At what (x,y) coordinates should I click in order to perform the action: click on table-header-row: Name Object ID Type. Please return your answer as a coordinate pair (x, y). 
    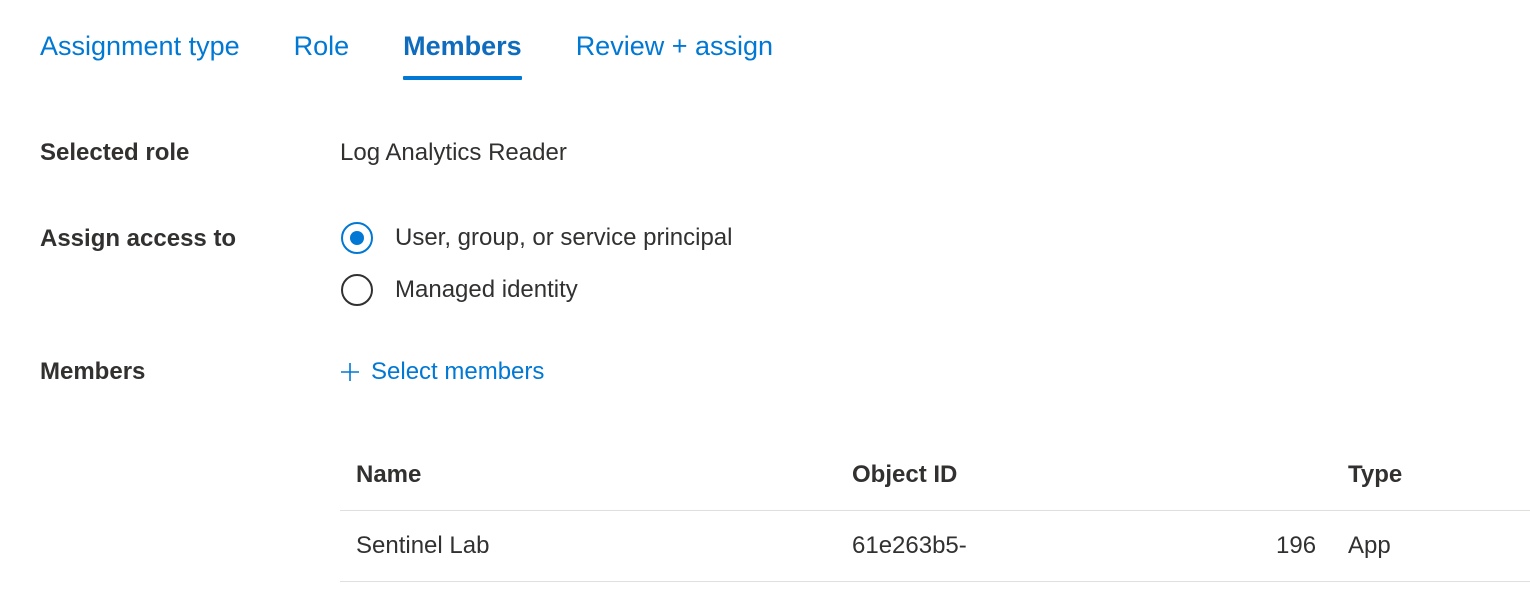
    Looking at the image, I should click on (935, 475).